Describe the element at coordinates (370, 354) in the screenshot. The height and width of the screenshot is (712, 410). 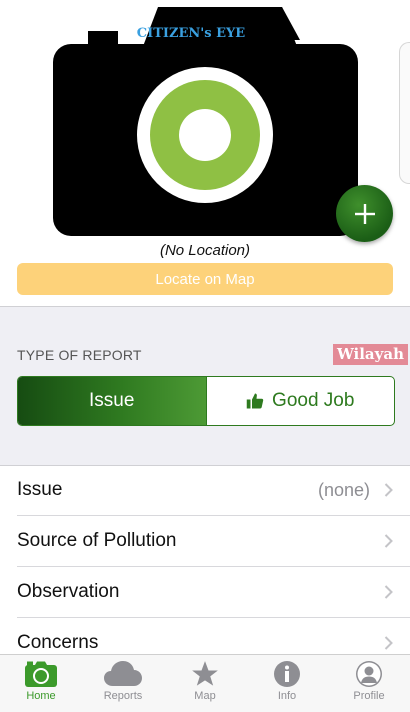
I see `watermark: Wilayah` at that location.